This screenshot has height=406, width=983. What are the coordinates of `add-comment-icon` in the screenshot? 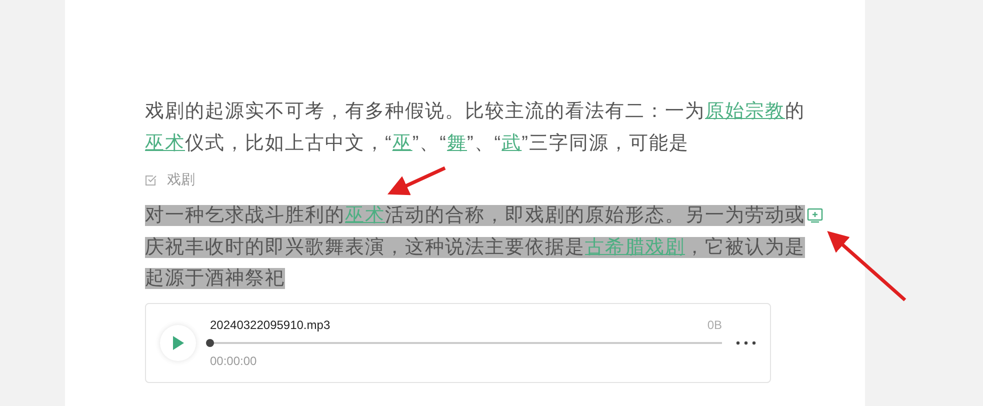 It's located at (815, 215).